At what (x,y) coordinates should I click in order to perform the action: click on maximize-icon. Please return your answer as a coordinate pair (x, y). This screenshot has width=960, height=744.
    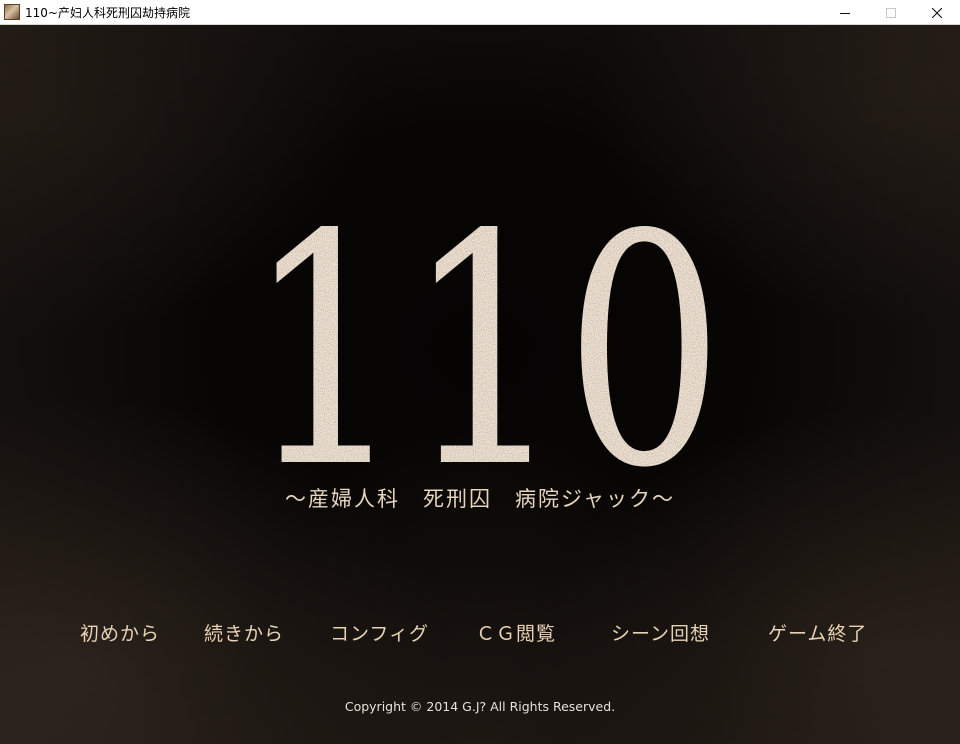
    Looking at the image, I should click on (891, 12).